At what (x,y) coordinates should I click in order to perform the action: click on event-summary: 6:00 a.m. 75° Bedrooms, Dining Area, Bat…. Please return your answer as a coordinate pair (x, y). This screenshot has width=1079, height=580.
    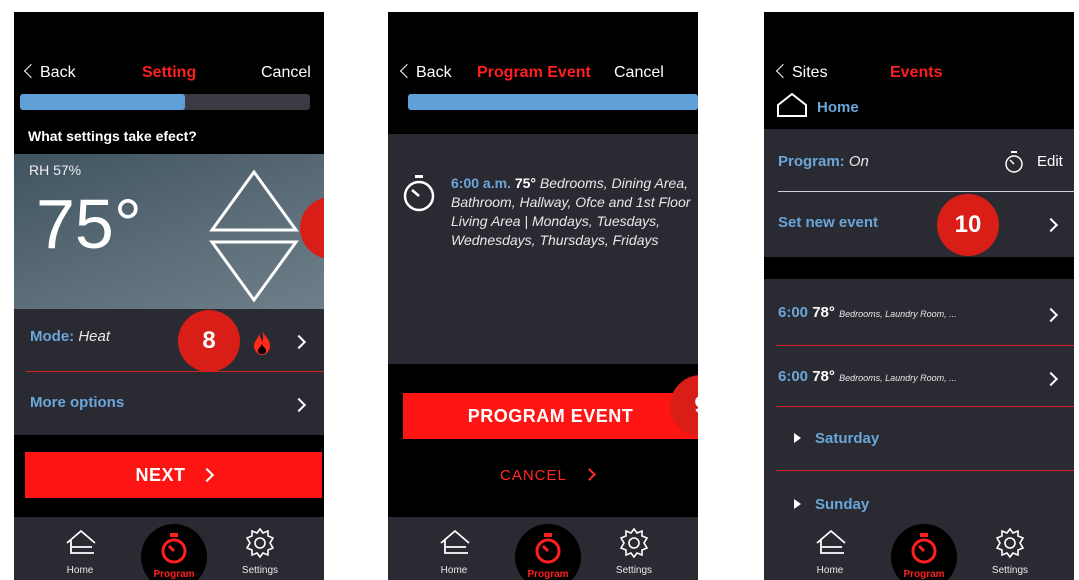
    Looking at the image, I should click on (571, 212).